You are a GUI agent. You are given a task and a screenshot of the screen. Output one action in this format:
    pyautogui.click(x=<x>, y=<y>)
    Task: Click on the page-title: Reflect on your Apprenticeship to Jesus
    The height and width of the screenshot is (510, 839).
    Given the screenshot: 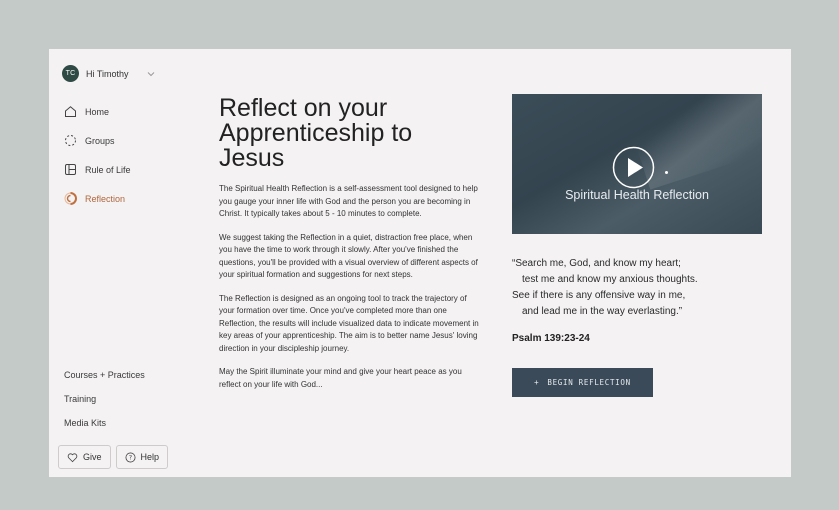 What is the action you would take?
    pyautogui.click(x=316, y=133)
    